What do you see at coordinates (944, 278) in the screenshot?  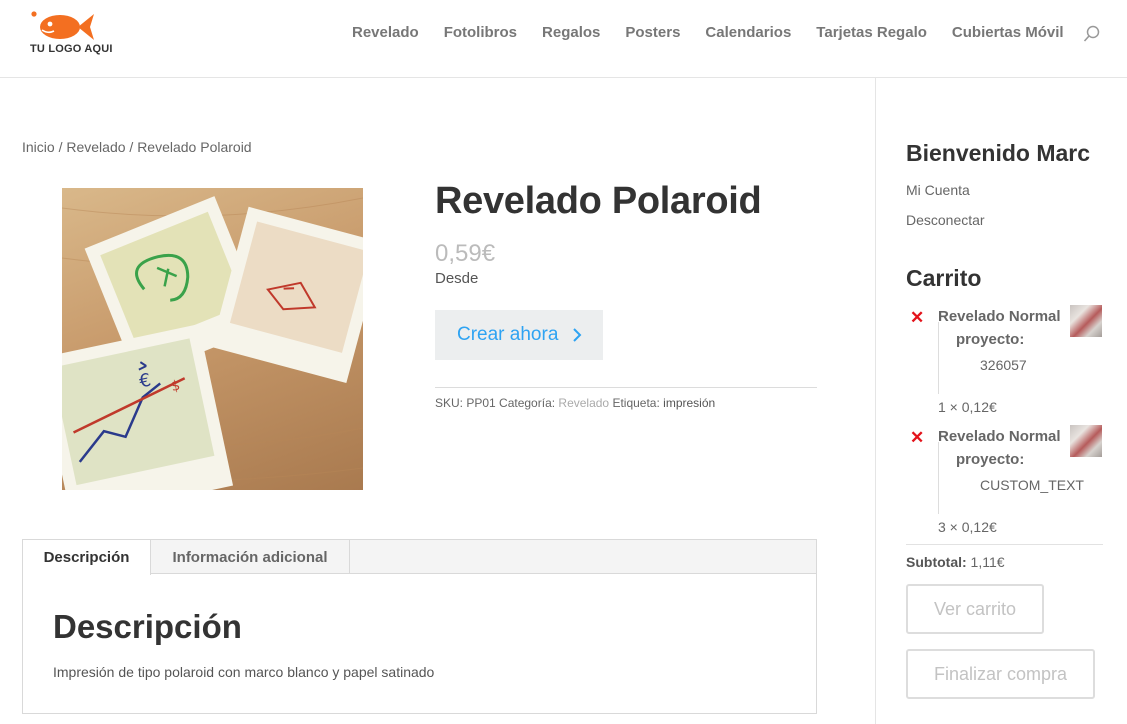 I see `cart-heading: Carrito` at bounding box center [944, 278].